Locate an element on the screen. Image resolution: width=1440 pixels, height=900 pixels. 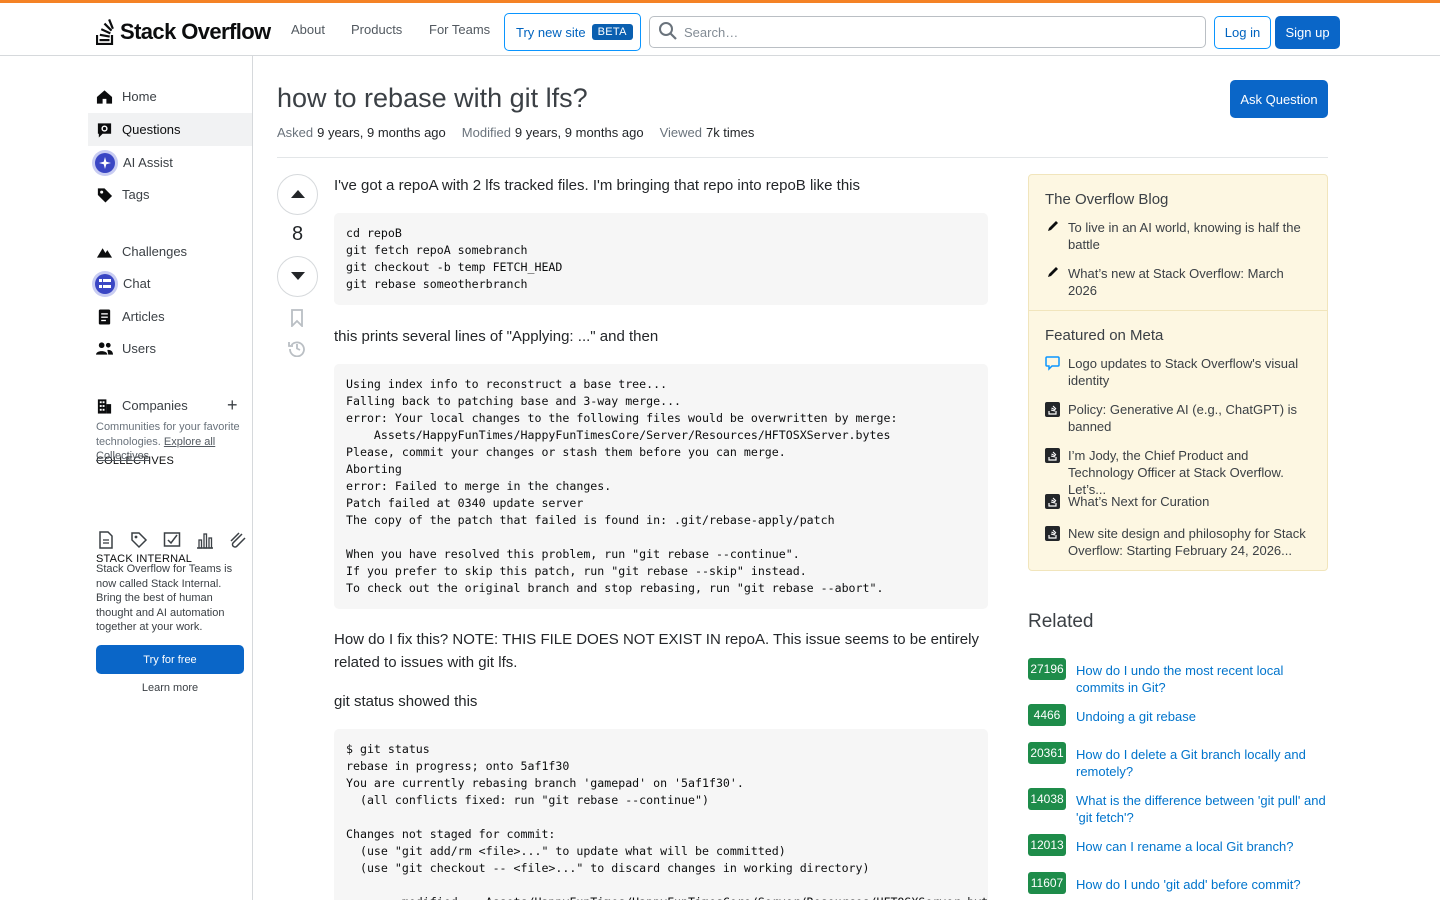
viewed-info: Viewed 7k times is located at coordinates (707, 132).